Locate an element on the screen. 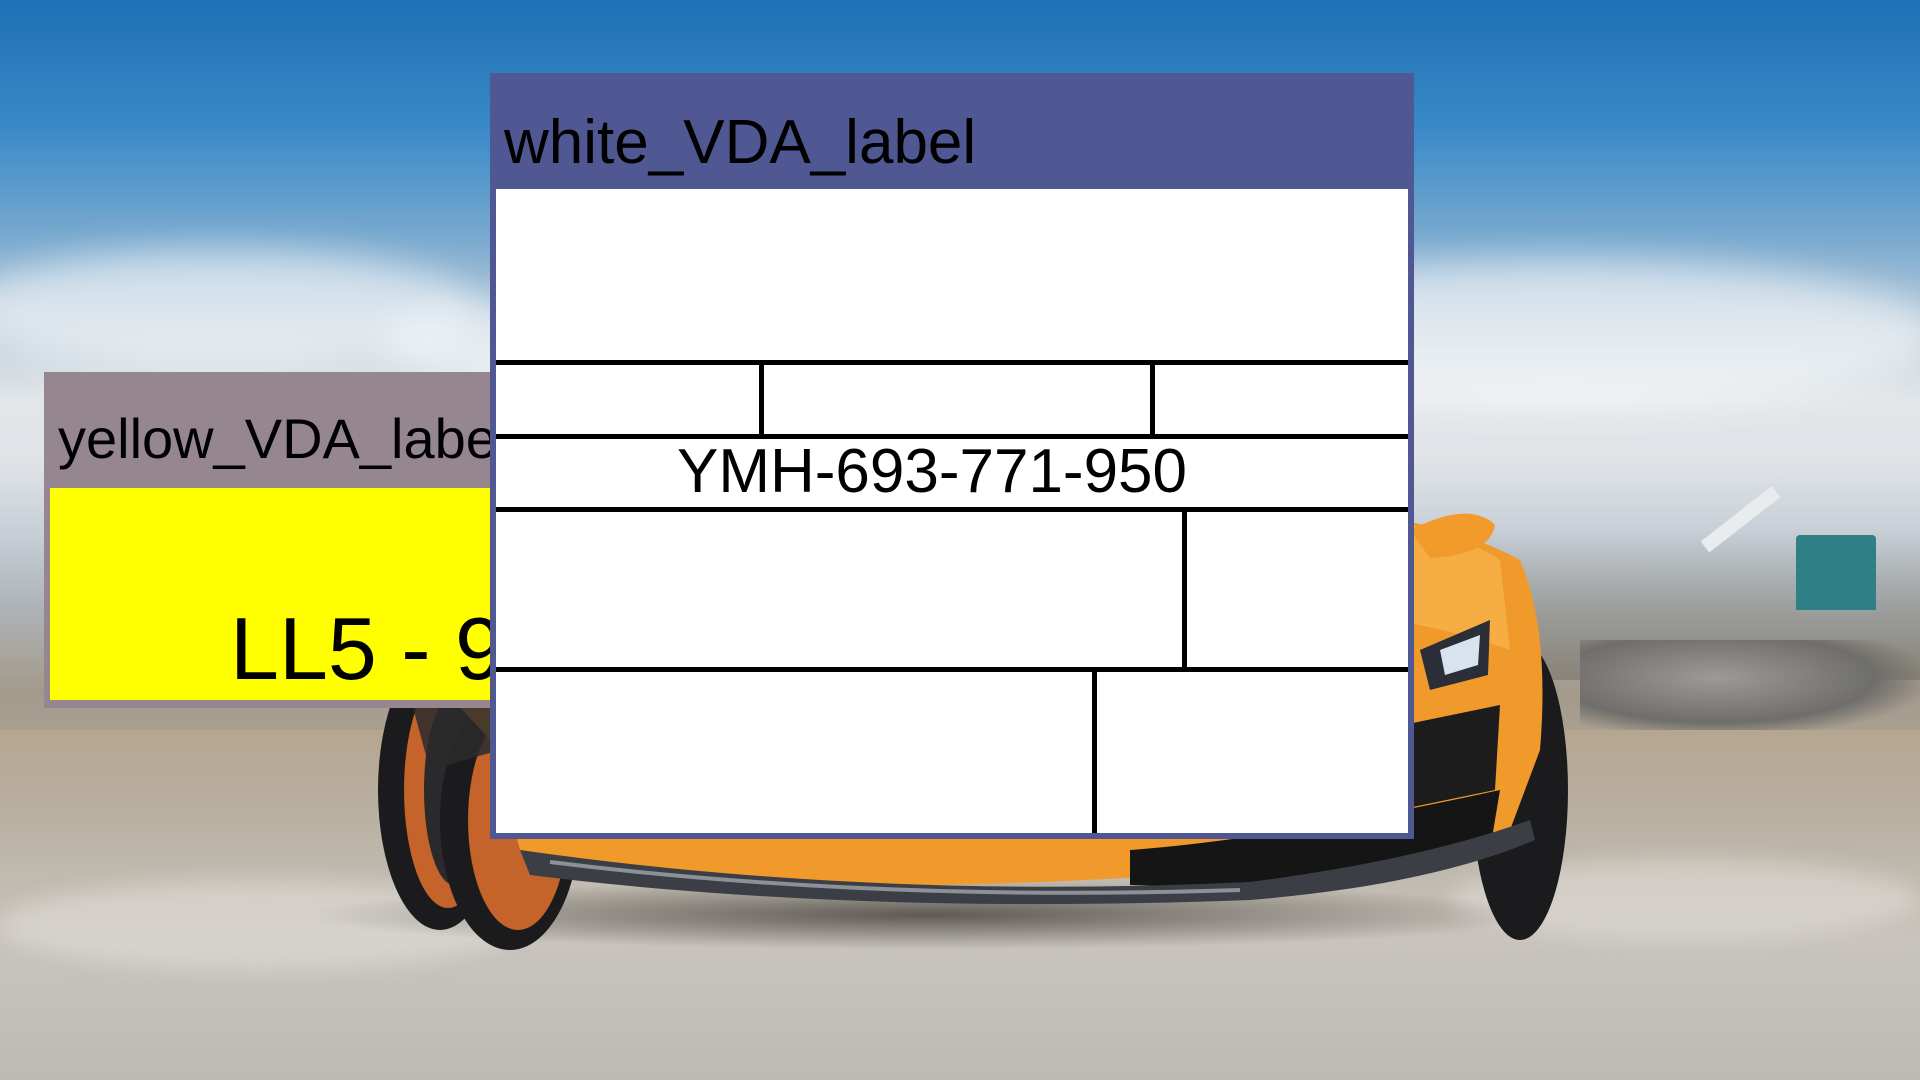 The width and height of the screenshot is (1920, 1080). rock-pile is located at coordinates (1750, 687).